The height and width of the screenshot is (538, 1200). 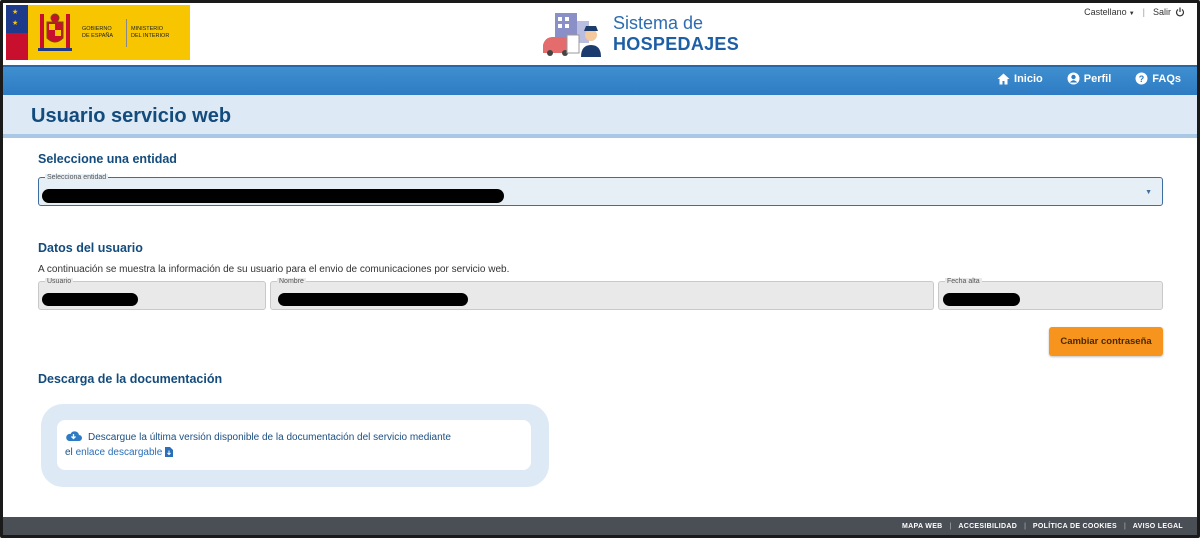 What do you see at coordinates (658, 23) in the screenshot?
I see `brand-title-line1: Sistema de` at bounding box center [658, 23].